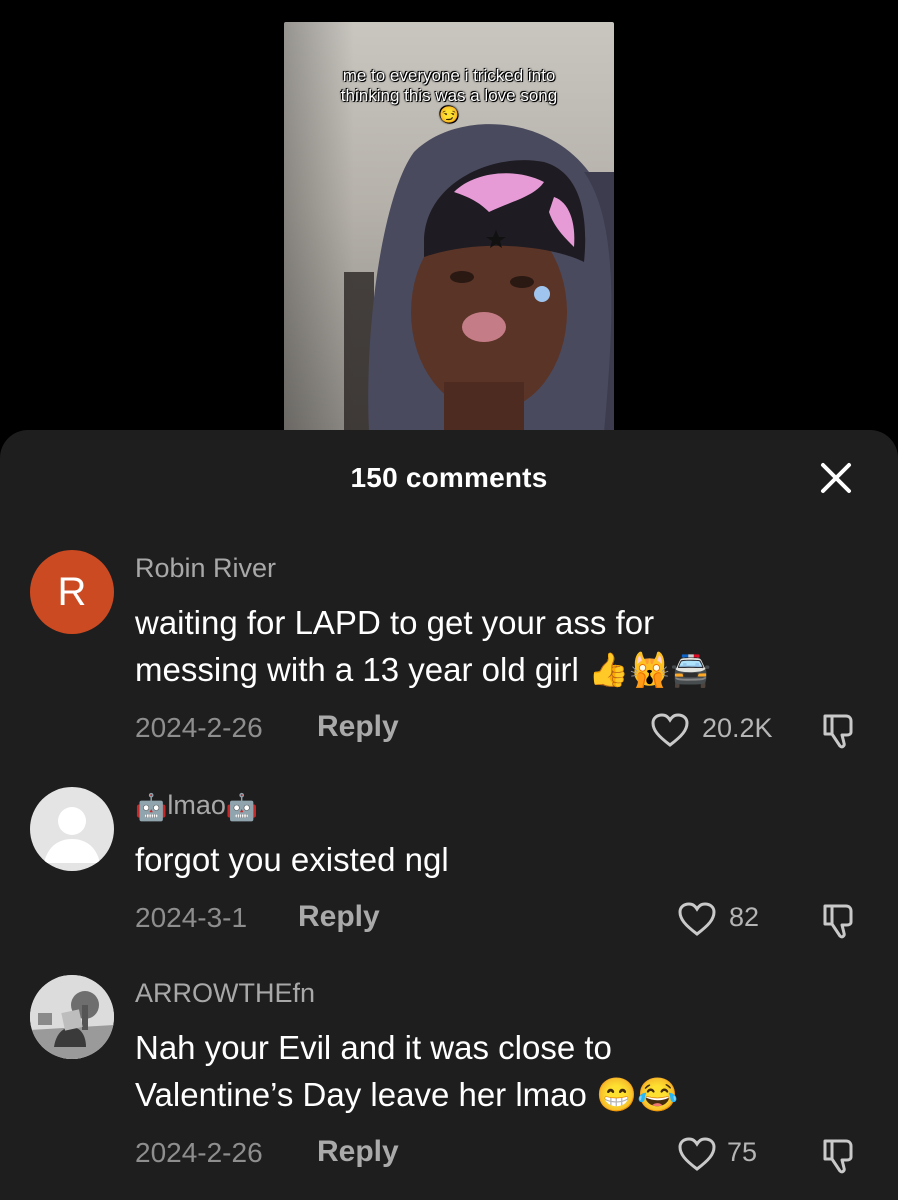  I want to click on comment-date: 2024-3-1, so click(191, 917).